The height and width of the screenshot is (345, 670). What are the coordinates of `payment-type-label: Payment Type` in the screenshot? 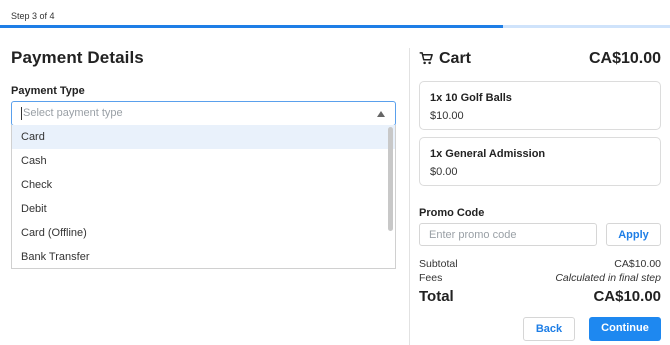 It's located at (48, 91).